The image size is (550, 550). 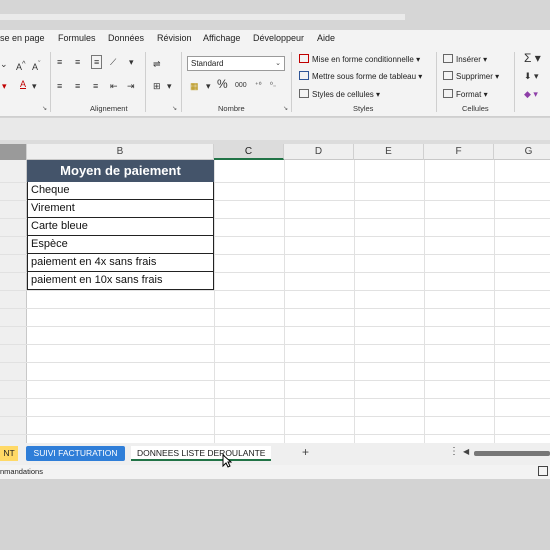 What do you see at coordinates (258, 86) in the screenshot?
I see `increase-decimal-icon: ⁺⁰` at bounding box center [258, 86].